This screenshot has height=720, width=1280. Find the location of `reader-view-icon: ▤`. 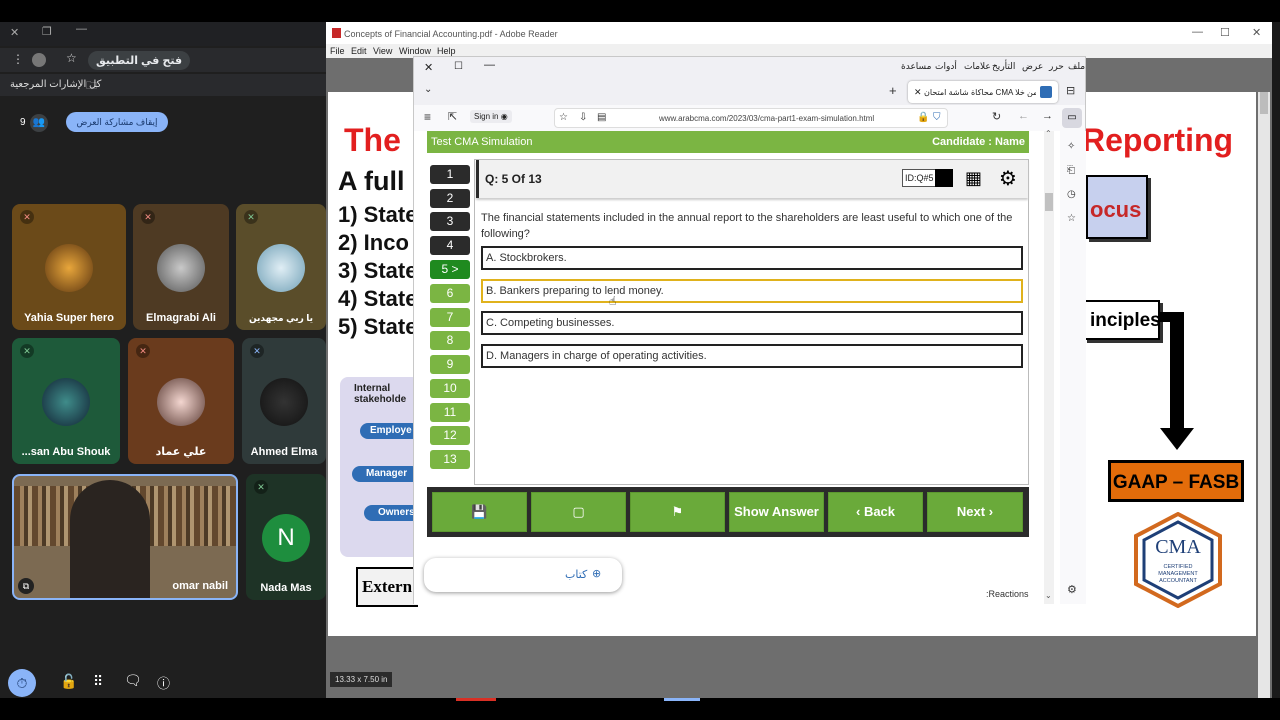

reader-view-icon: ▤ is located at coordinates (601, 117).